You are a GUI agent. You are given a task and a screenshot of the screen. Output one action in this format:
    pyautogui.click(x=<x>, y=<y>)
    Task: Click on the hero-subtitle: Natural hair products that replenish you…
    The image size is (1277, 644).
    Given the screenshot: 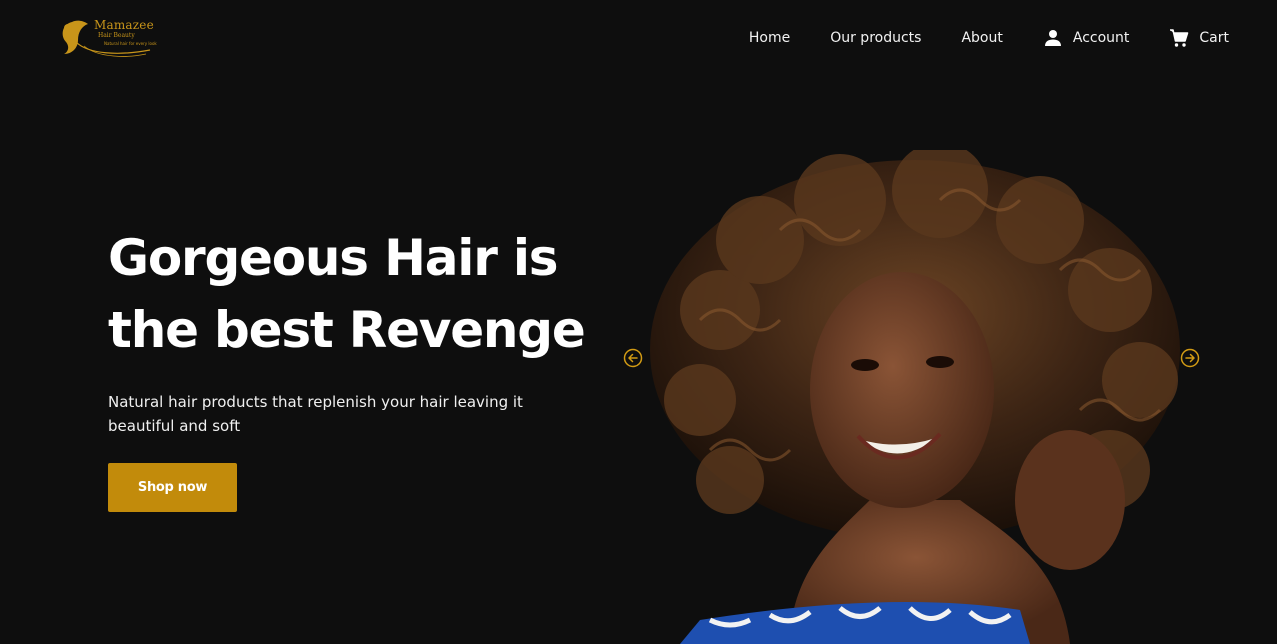 What is the action you would take?
    pyautogui.click(x=315, y=414)
    